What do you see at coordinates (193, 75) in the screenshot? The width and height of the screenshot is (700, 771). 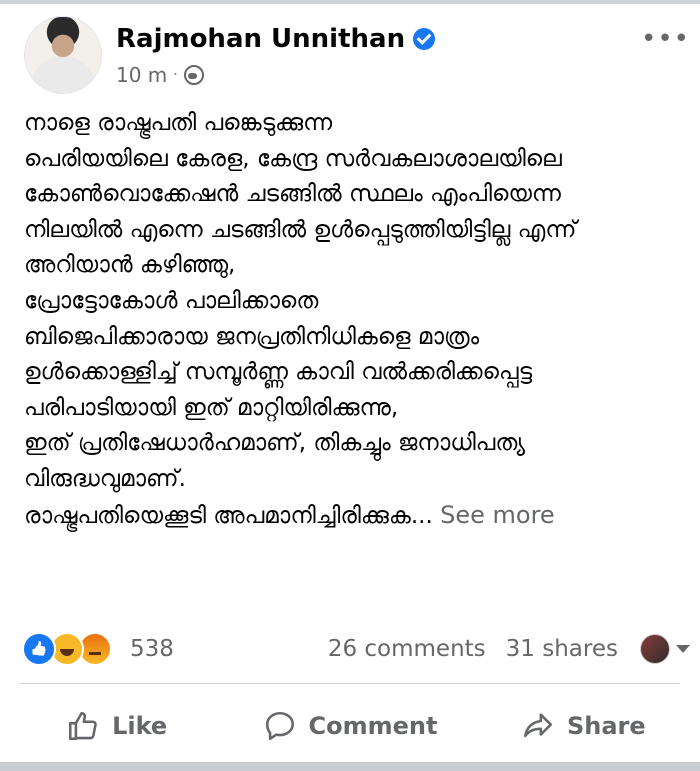 I see `globe-icon` at bounding box center [193, 75].